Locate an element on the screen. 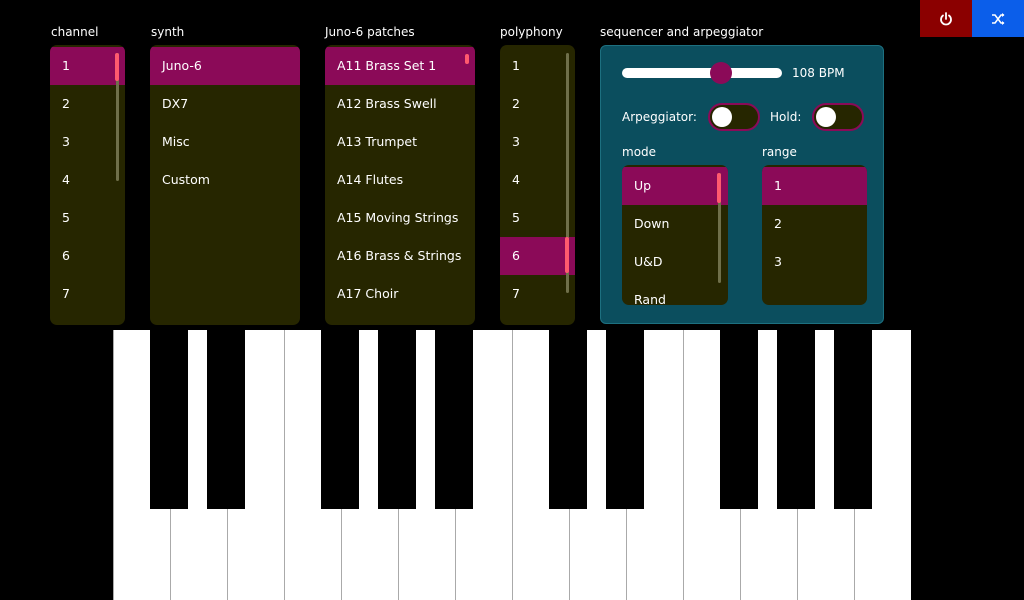 The image size is (1024, 600). channel-item: 2 is located at coordinates (87, 104).